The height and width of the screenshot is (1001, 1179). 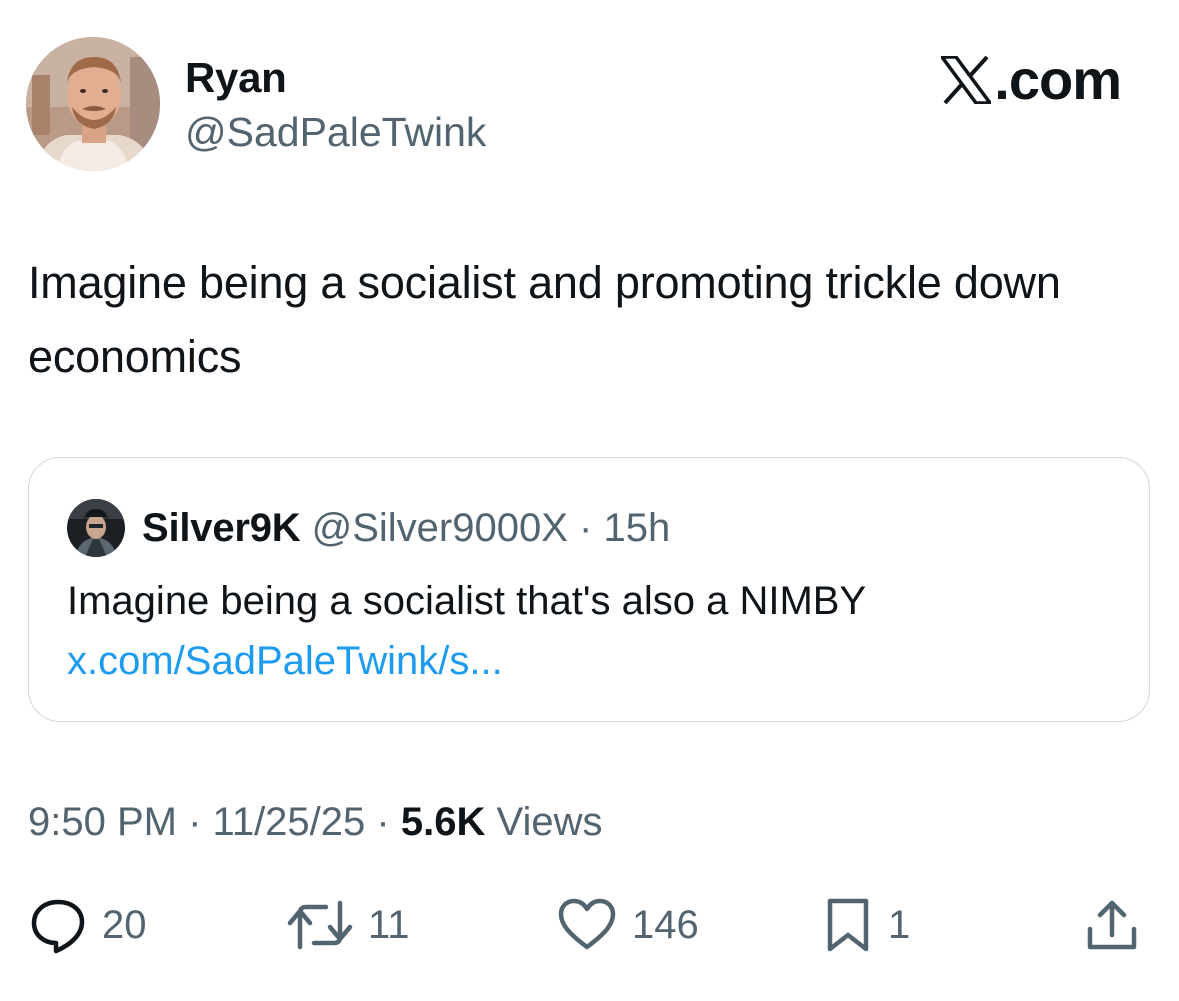 What do you see at coordinates (335, 132) in the screenshot?
I see `author-handle: @SadPaleTwink` at bounding box center [335, 132].